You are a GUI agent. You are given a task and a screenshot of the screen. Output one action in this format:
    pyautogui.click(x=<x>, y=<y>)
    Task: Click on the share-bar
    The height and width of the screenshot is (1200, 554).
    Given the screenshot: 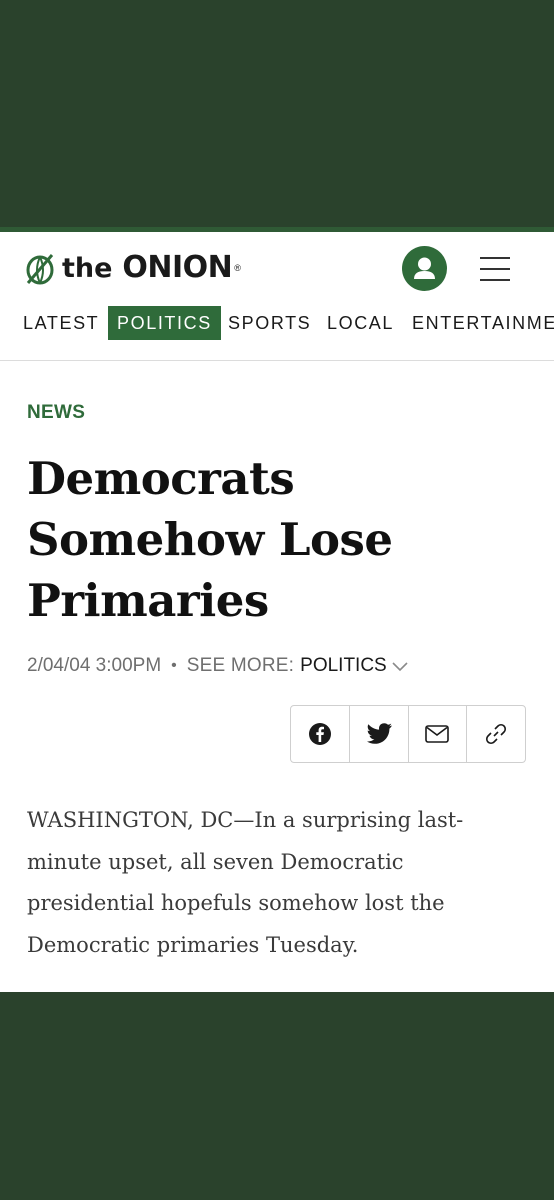 What is the action you would take?
    pyautogui.click(x=408, y=734)
    